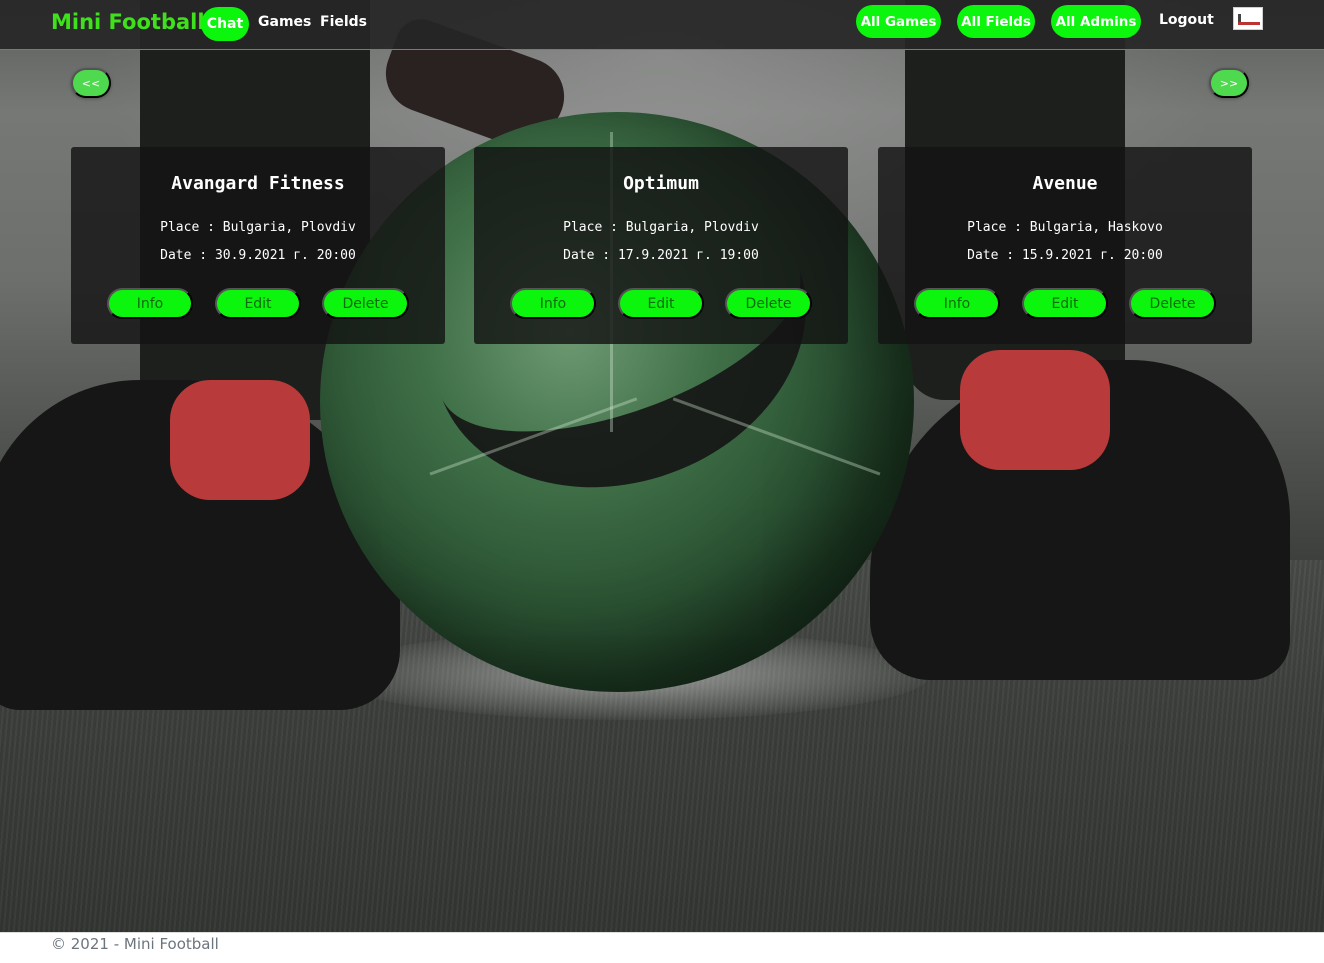  What do you see at coordinates (1065, 183) in the screenshot?
I see `field-card-title: Avenue` at bounding box center [1065, 183].